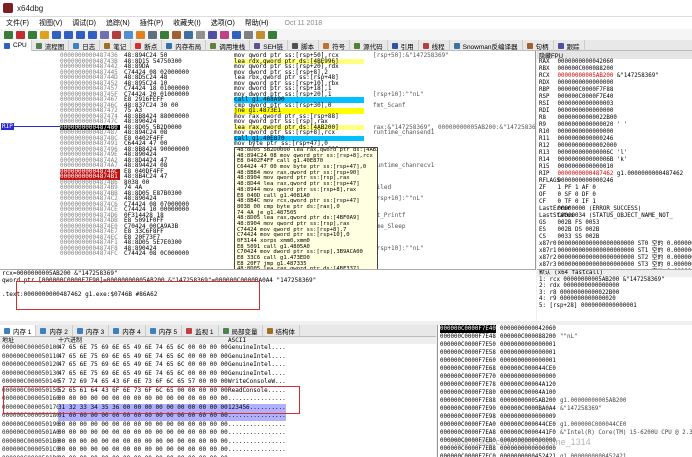 Image resolution: width=692 pixels, height=457 pixels. Describe the element at coordinates (223, 23) in the screenshot. I see `menu-item: 选项(O)` at that location.